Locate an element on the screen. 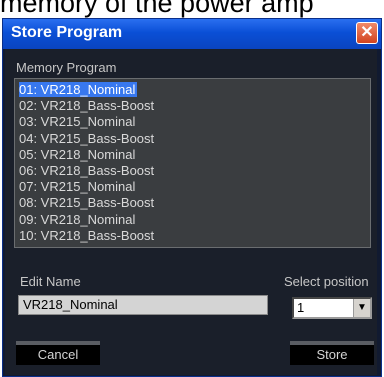 This screenshot has height=377, width=384. list-item: 06: VR218_Bass-Boost is located at coordinates (194, 171).